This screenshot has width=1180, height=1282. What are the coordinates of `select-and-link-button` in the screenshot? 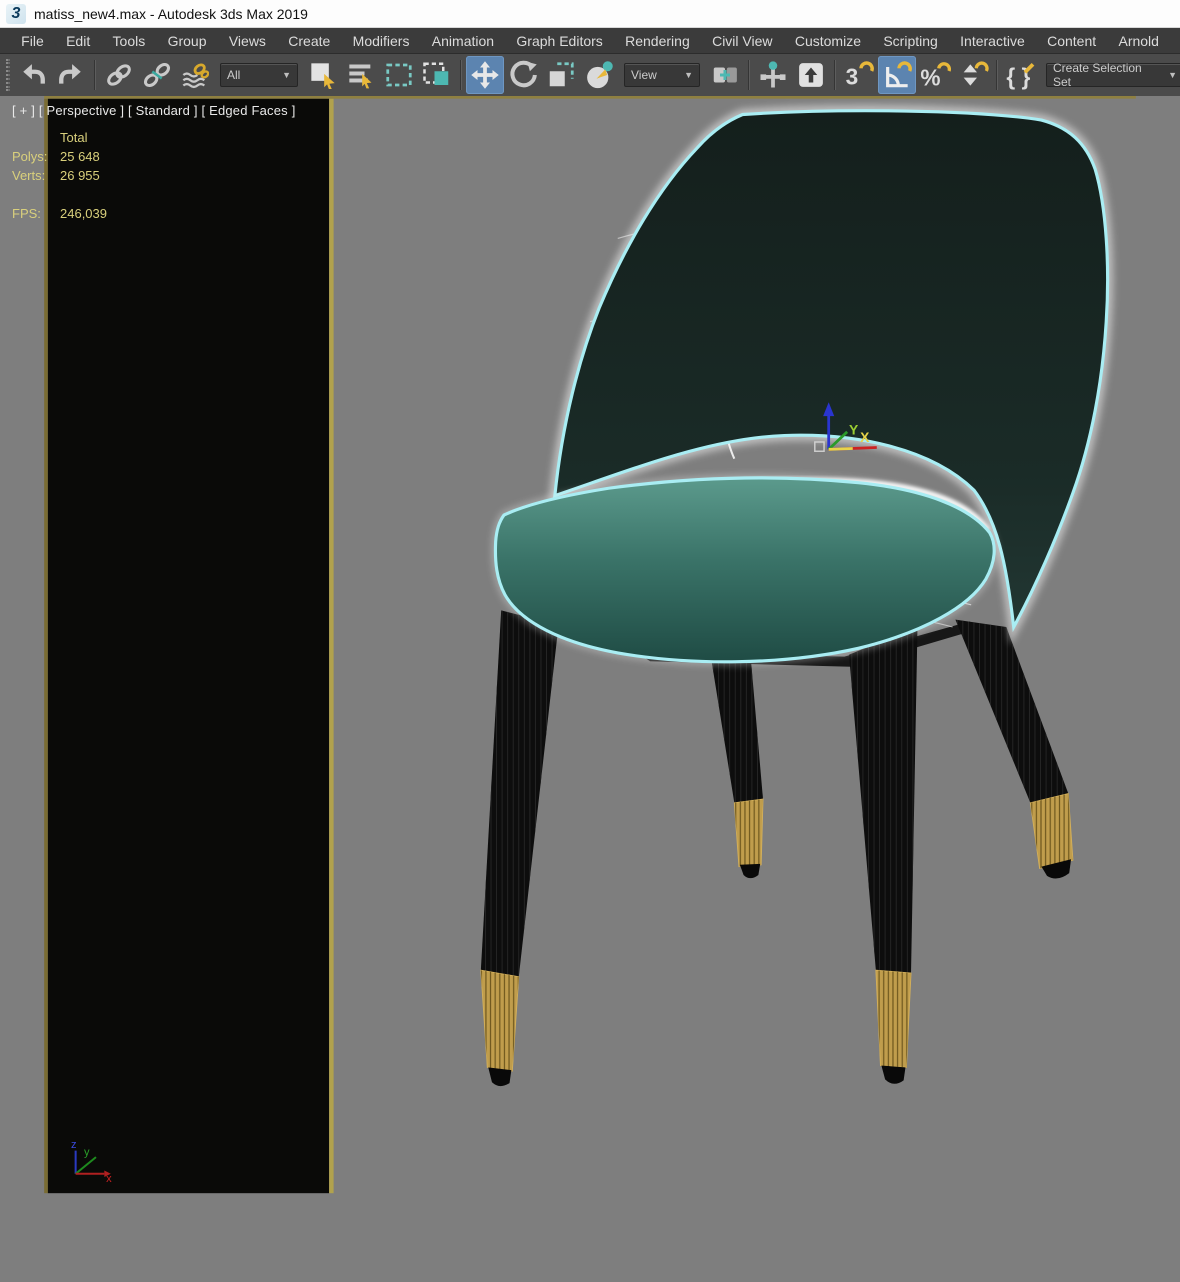 It's located at (119, 75).